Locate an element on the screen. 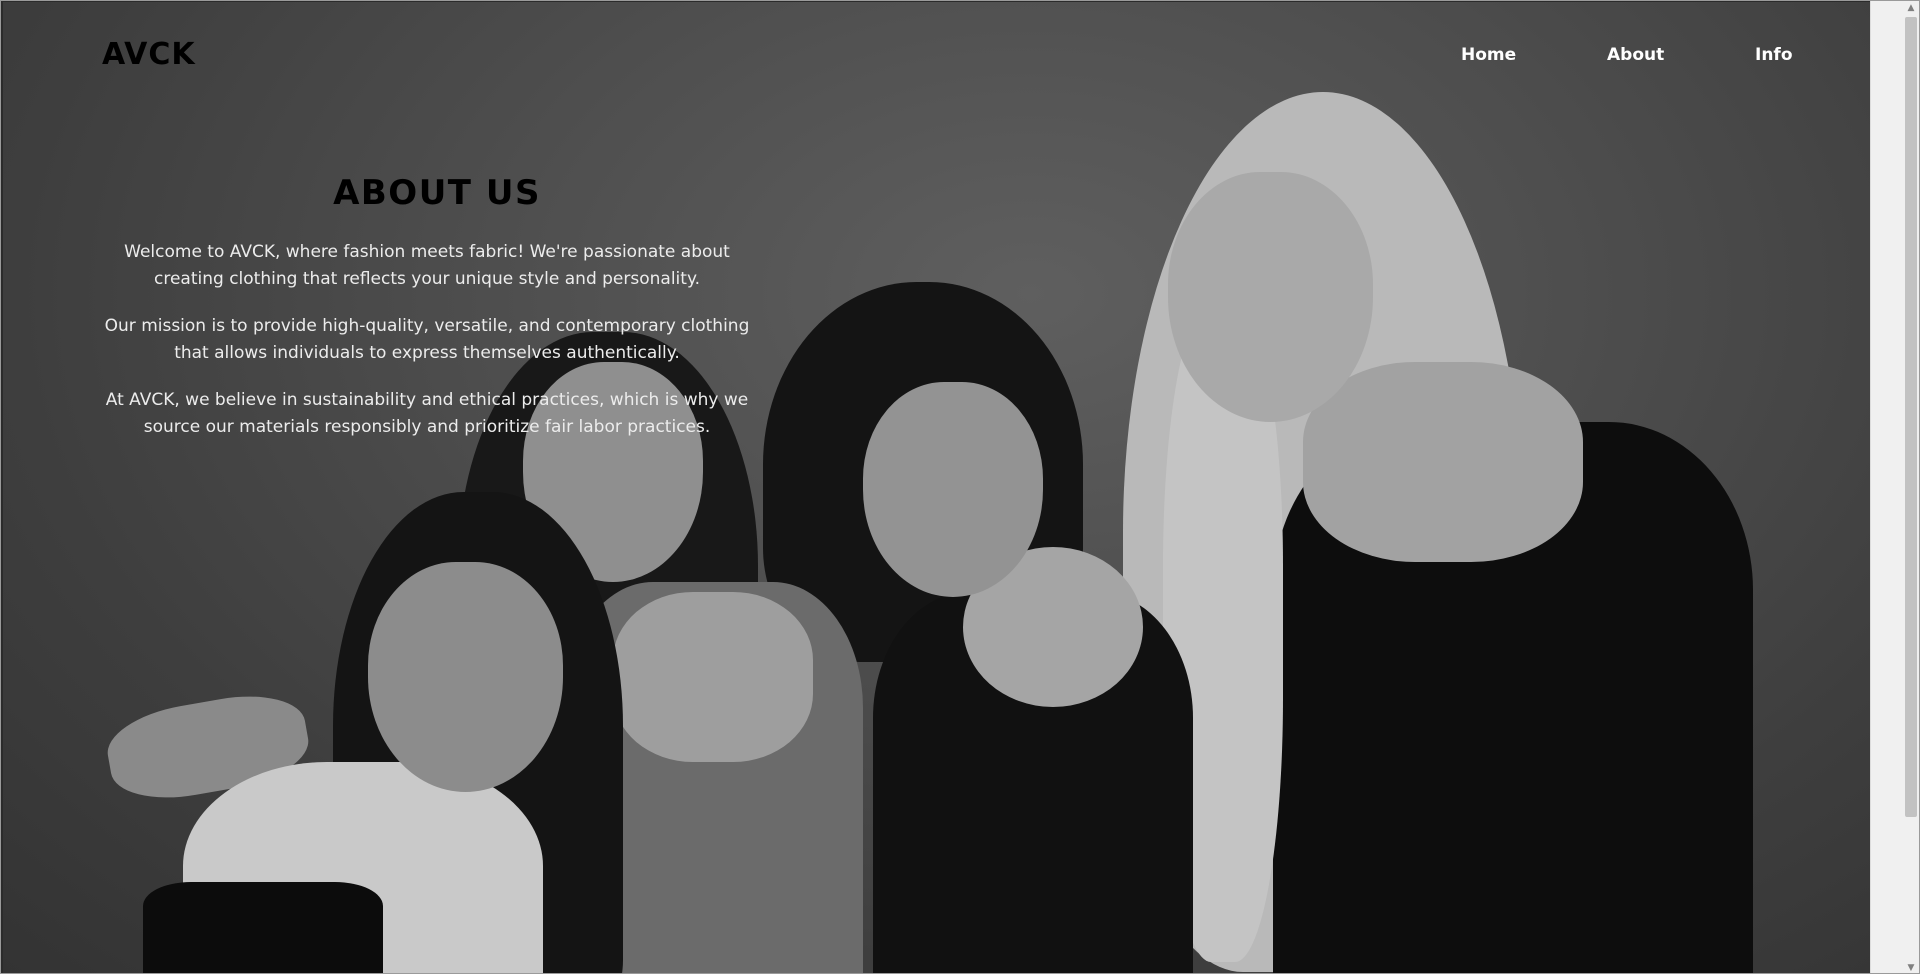 This screenshot has height=974, width=1920. person-1-face is located at coordinates (465, 677).